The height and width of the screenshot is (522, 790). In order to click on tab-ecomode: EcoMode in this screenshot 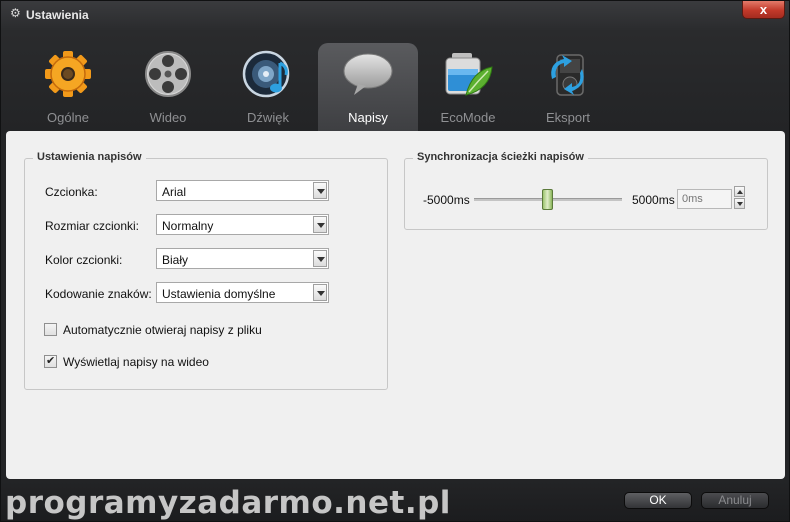, I will do `click(468, 87)`.